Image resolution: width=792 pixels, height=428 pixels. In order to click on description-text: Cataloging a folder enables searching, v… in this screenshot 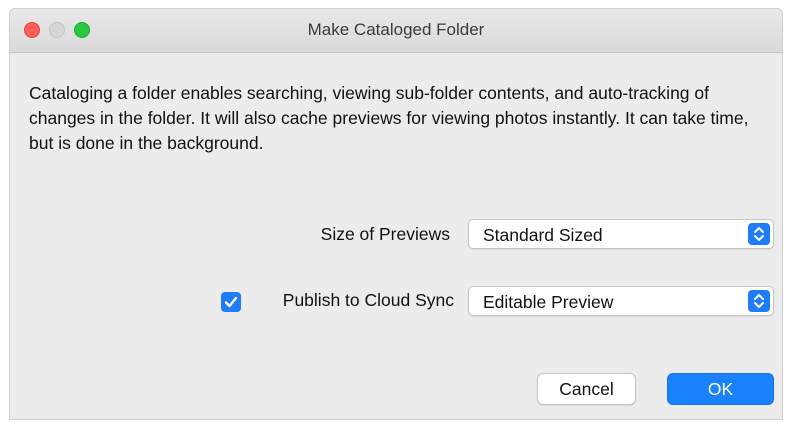, I will do `click(389, 118)`.